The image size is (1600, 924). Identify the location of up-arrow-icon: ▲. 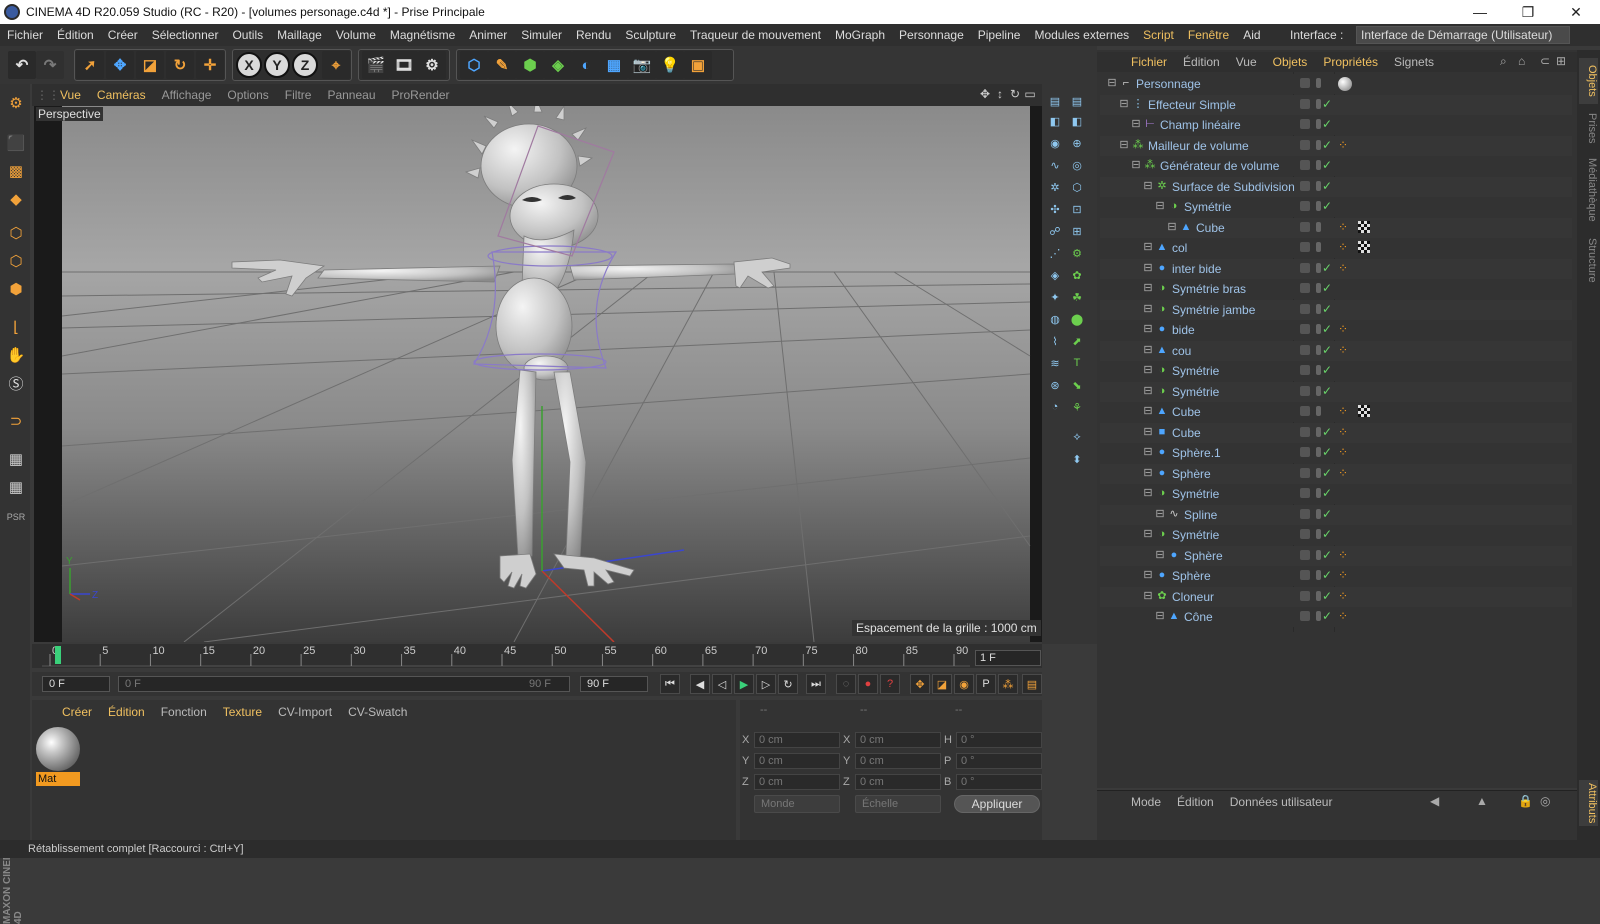
(1482, 801).